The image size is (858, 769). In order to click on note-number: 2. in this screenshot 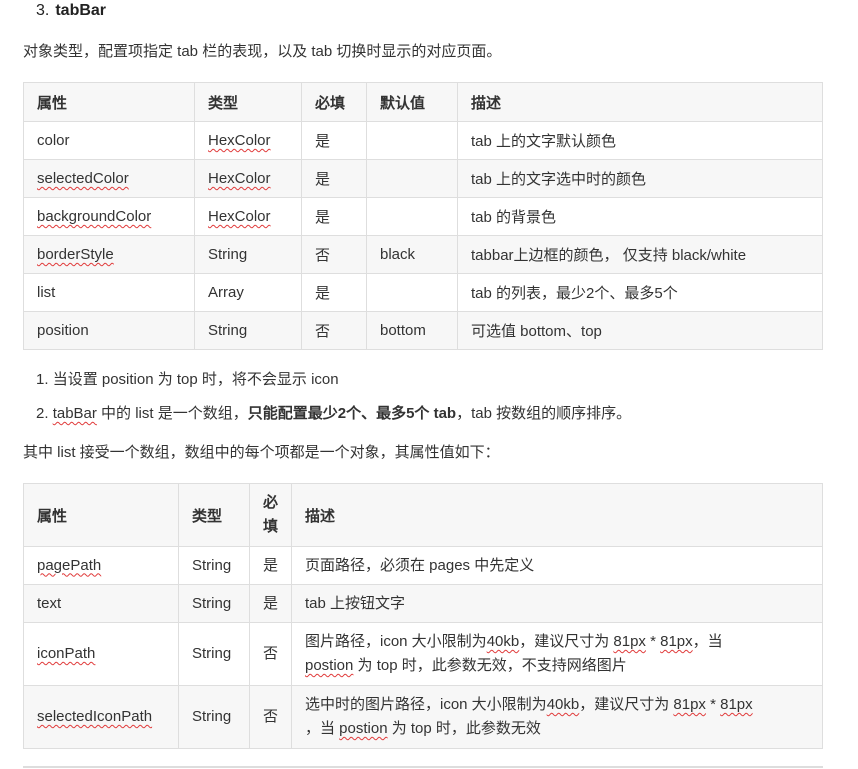, I will do `click(42, 413)`.